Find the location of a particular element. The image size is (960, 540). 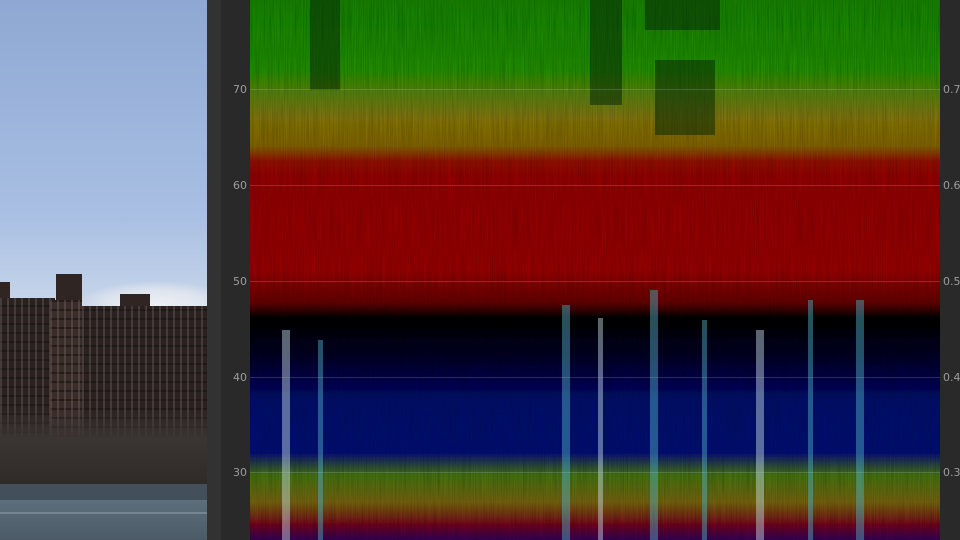

right-axis-label-0.5: 0.5 is located at coordinates (951, 281).